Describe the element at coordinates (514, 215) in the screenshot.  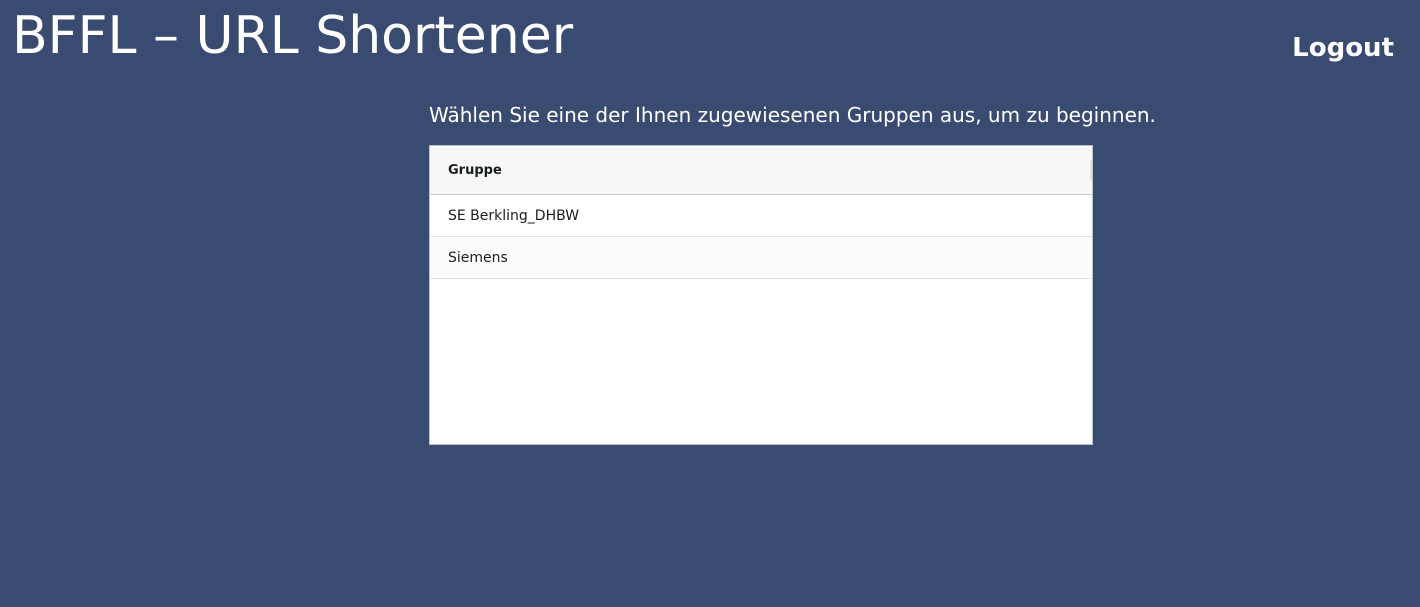
I see `group-name-cell: SE Berkling_DHBW` at that location.